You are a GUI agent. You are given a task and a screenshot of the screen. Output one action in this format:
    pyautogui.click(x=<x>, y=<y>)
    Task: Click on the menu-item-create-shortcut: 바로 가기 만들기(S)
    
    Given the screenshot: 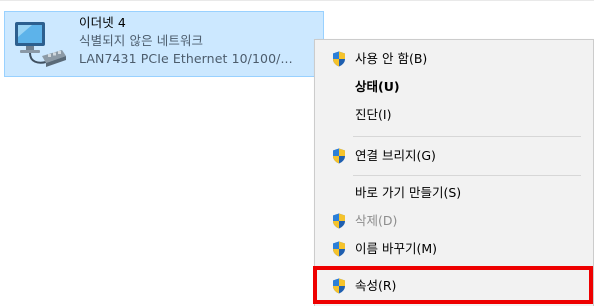 What is the action you would take?
    pyautogui.click(x=454, y=193)
    